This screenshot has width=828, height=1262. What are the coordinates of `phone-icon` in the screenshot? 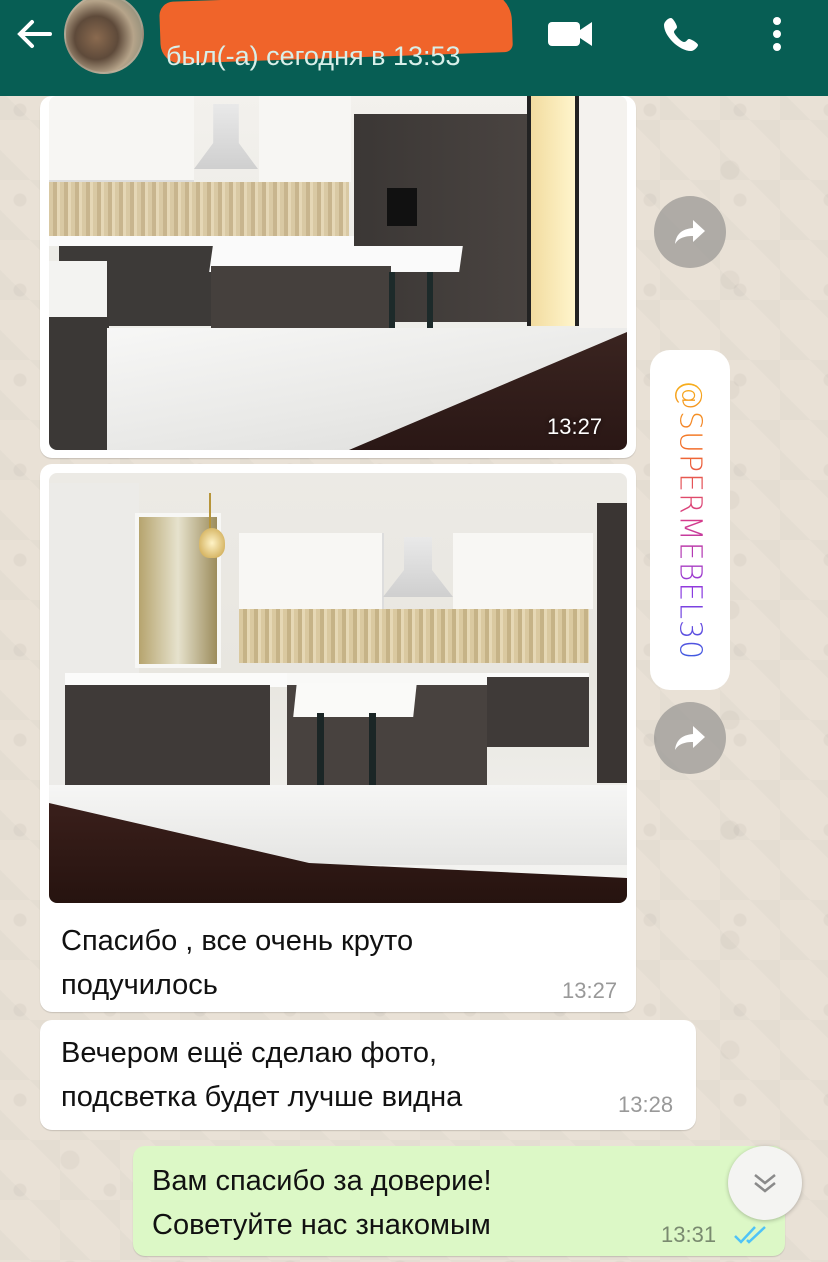 It's located at (681, 34).